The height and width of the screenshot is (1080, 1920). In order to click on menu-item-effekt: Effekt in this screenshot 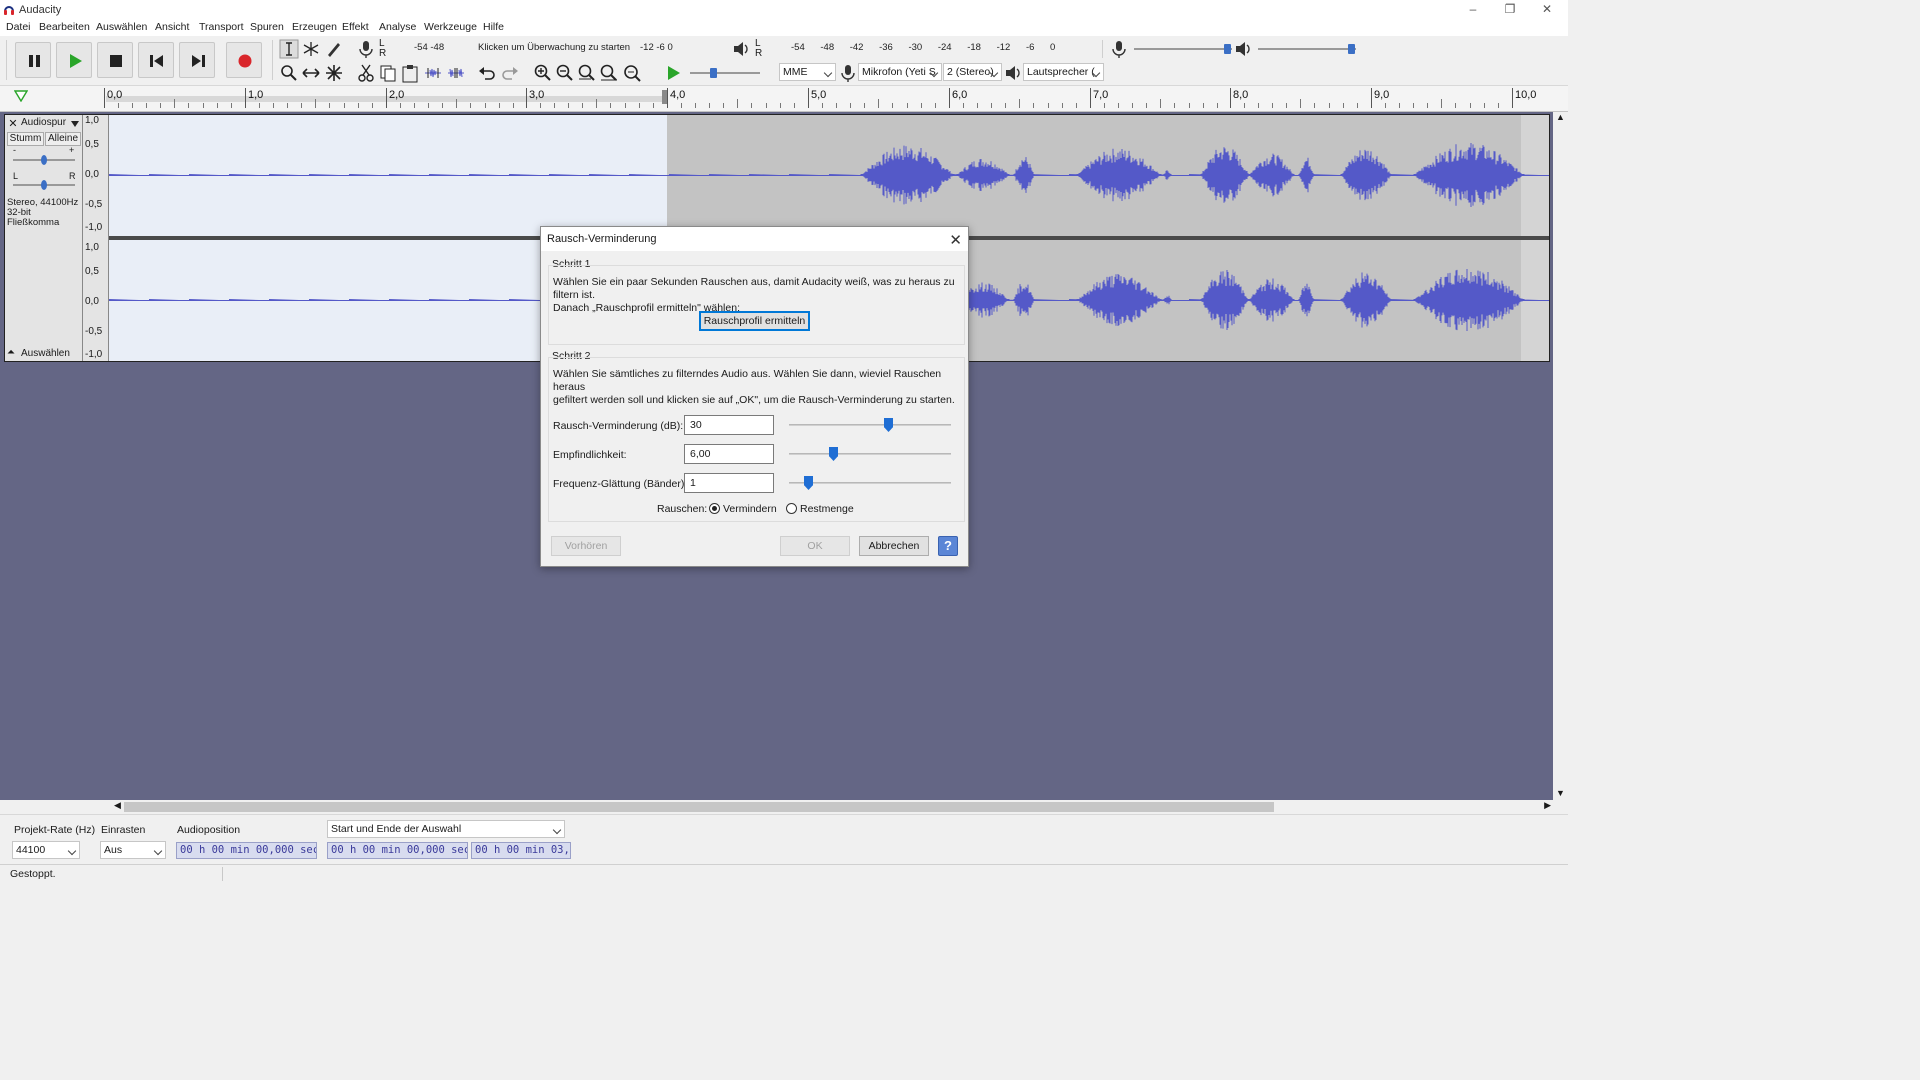, I will do `click(355, 27)`.